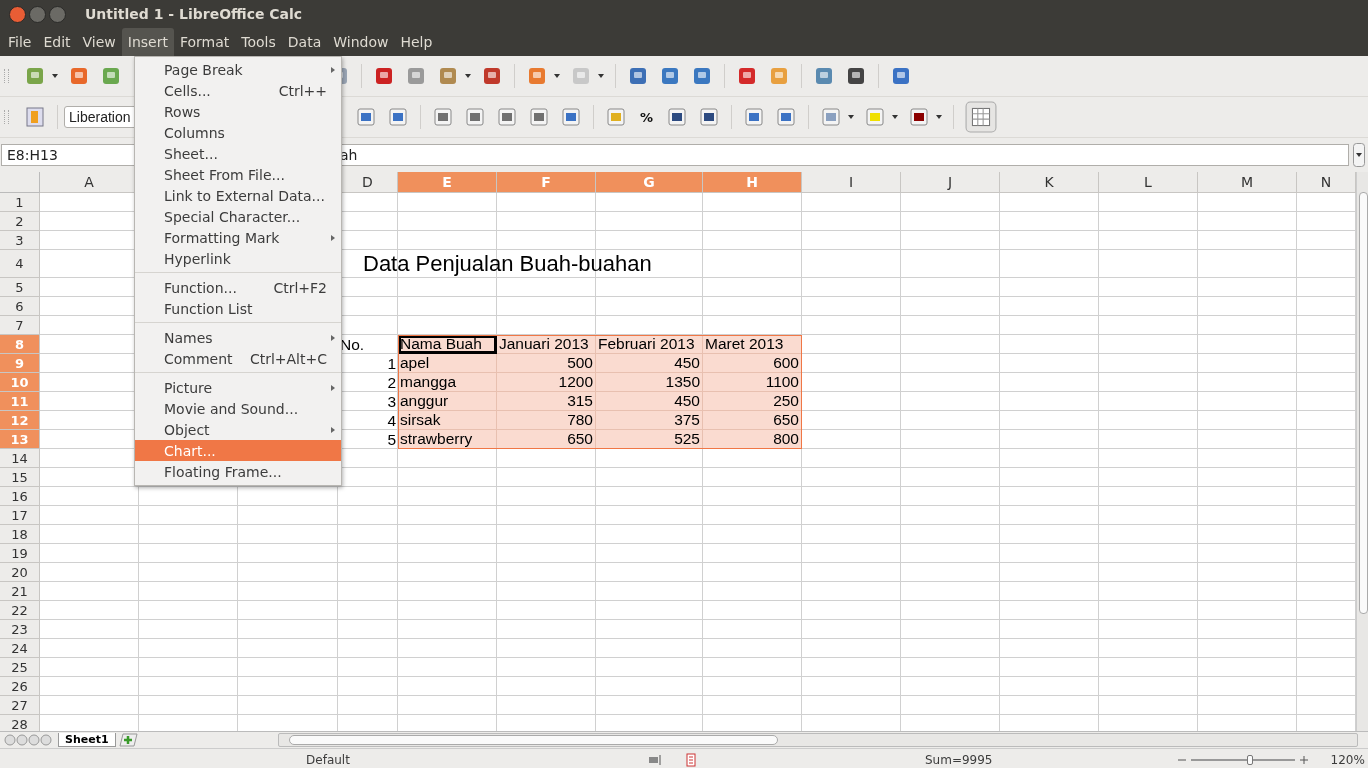 The width and height of the screenshot is (1368, 768). Describe the element at coordinates (238, 287) in the screenshot. I see `menu-item: Function... Ctrl+F2` at that location.